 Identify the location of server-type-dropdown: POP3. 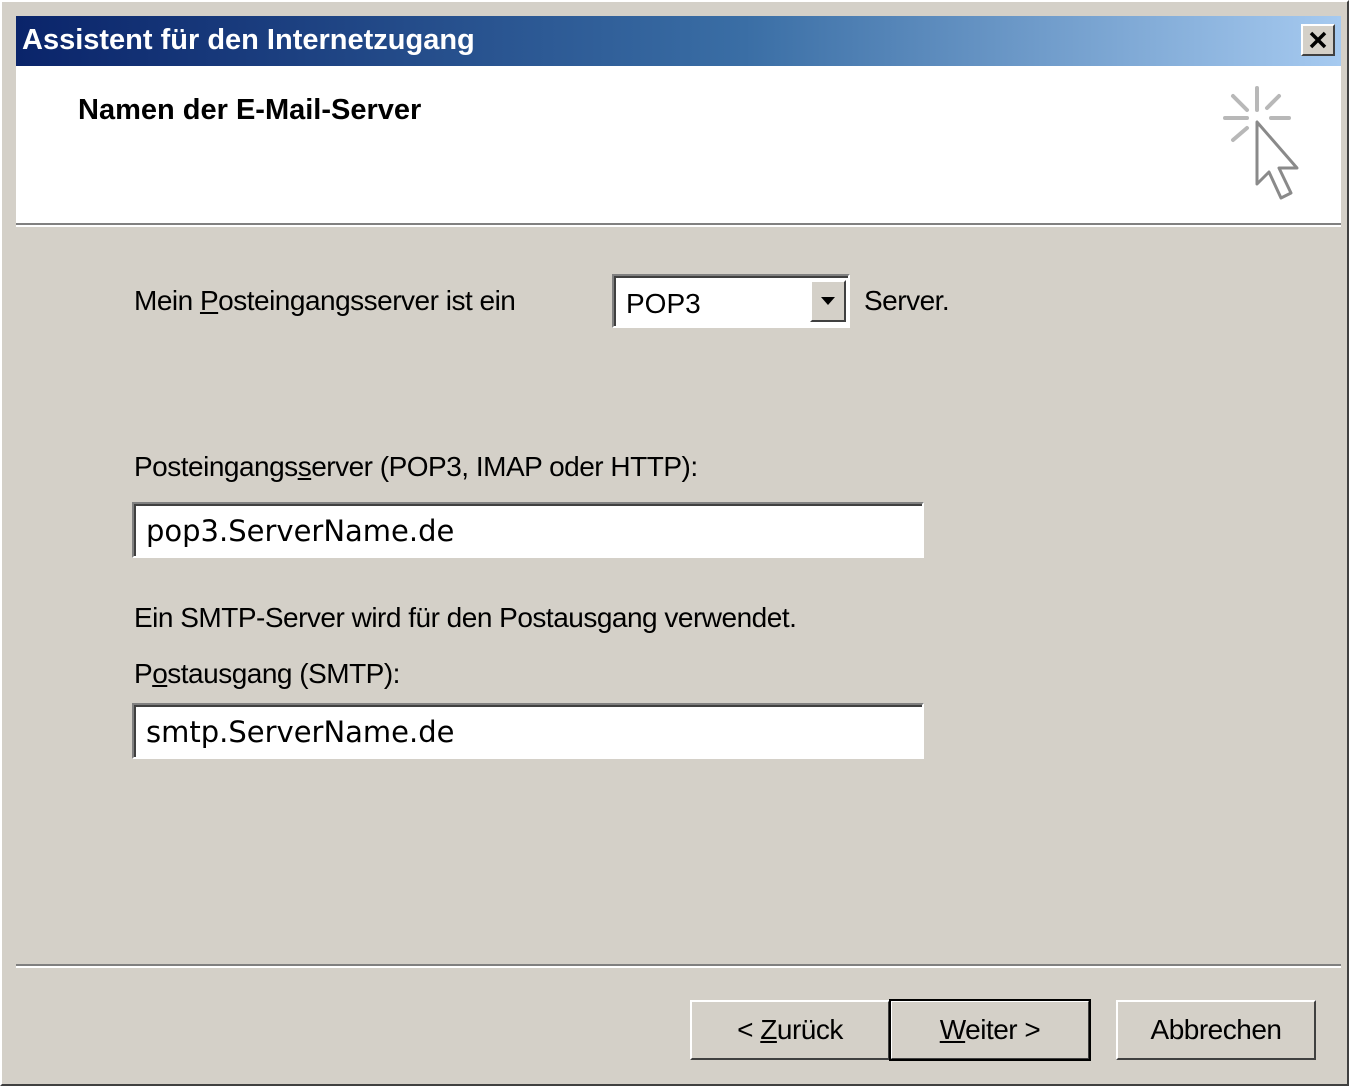
(731, 301).